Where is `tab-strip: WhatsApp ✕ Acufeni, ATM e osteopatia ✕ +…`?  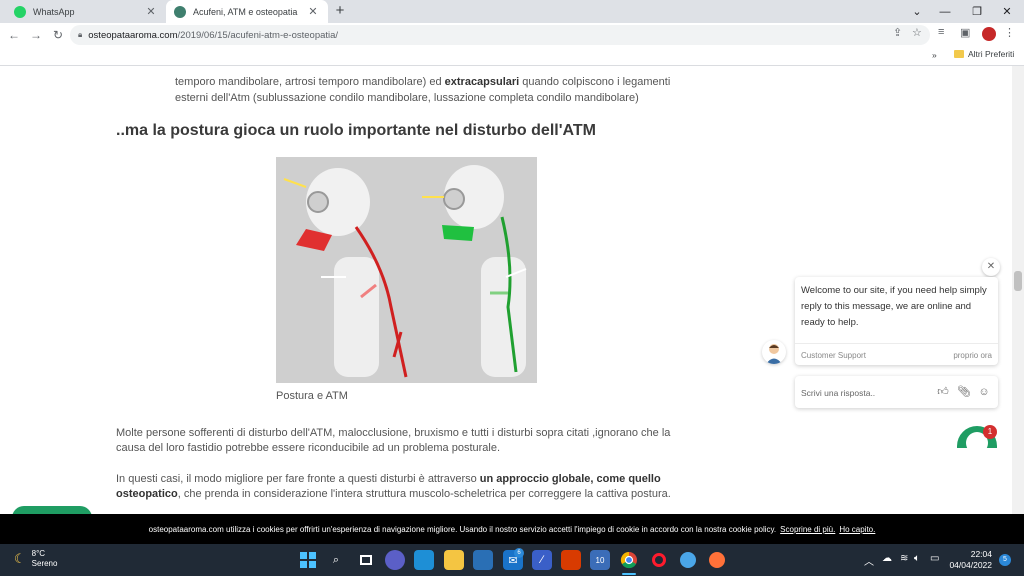
tab-strip: WhatsApp ✕ Acufeni, ATM e osteopatia ✕ +… is located at coordinates (512, 11).